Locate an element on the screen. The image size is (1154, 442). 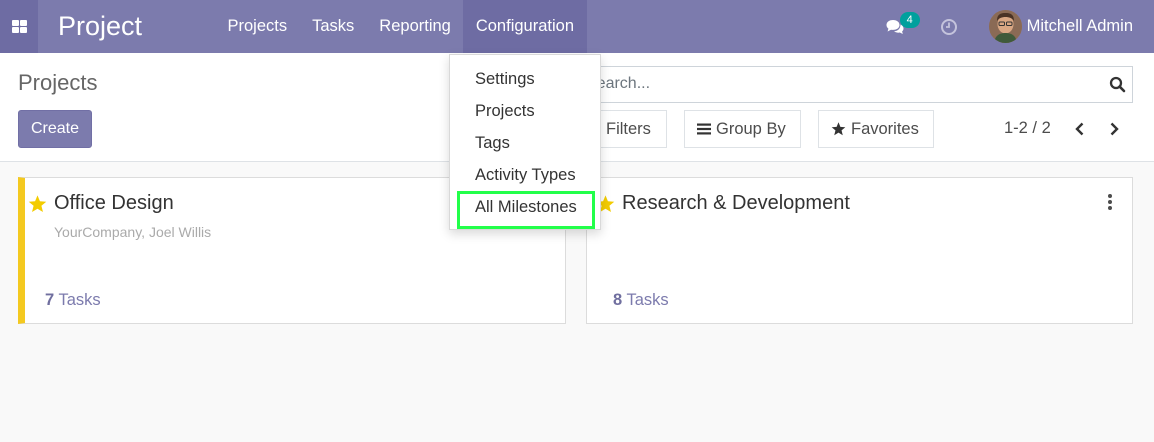
group-by-button: Group By is located at coordinates (742, 129).